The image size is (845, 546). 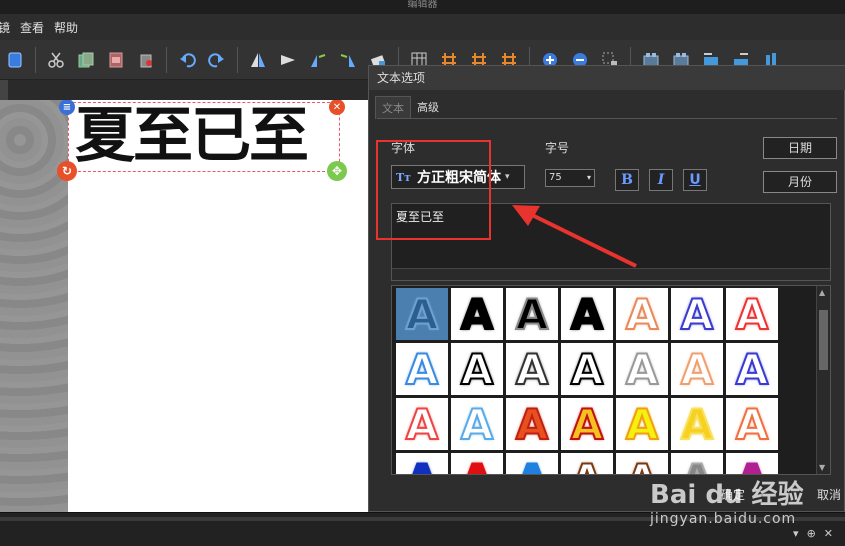 I want to click on panel-pin-icon: ⊕, so click(x=811, y=533).